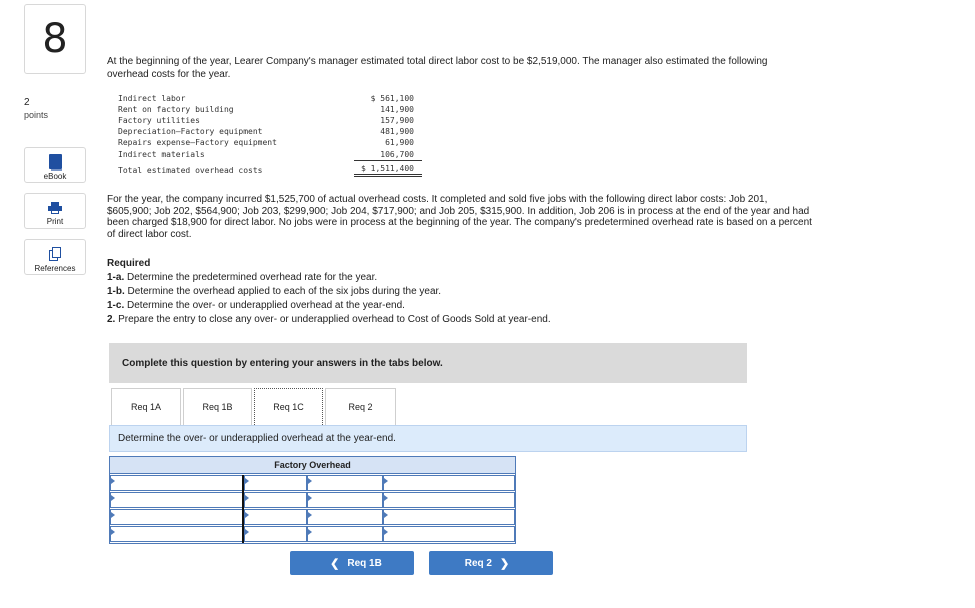 Image resolution: width=975 pixels, height=608 pixels. I want to click on question-number: 8, so click(55, 39).